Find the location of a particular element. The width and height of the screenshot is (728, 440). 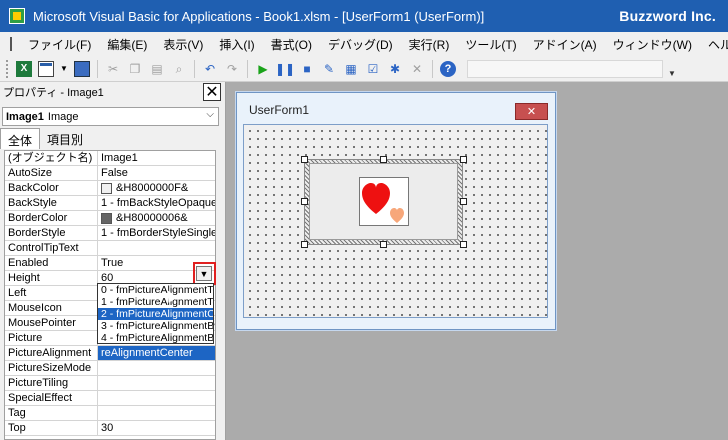

property-name: ControlTipText is located at coordinates (51, 248).